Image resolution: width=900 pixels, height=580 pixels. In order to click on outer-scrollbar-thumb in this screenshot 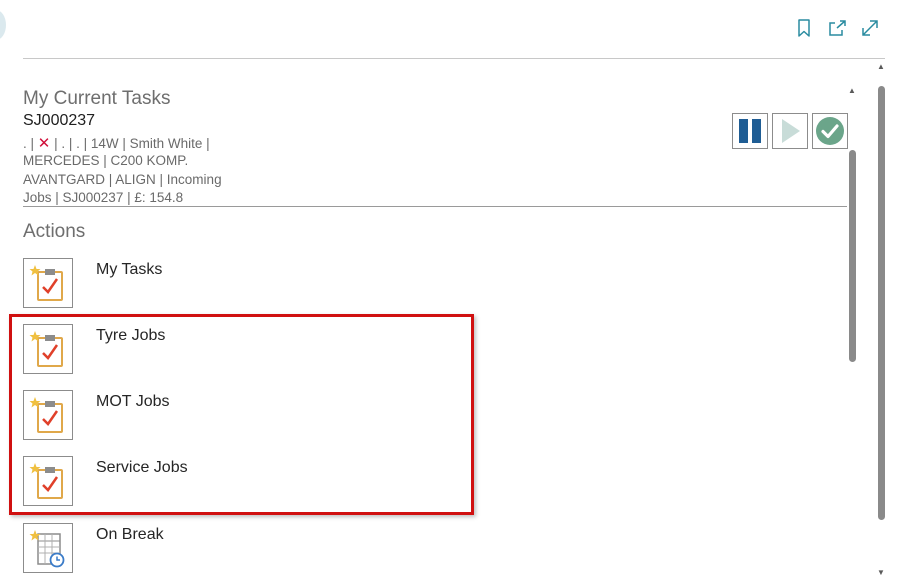, I will do `click(881, 303)`.